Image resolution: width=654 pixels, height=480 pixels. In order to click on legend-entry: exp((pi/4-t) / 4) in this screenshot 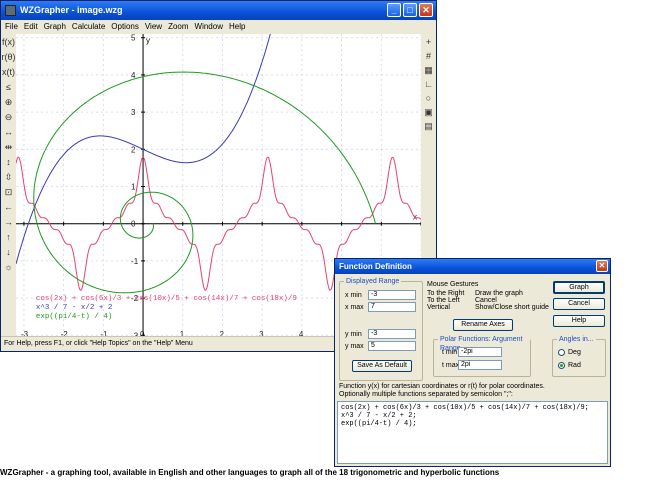, I will do `click(74, 317)`.